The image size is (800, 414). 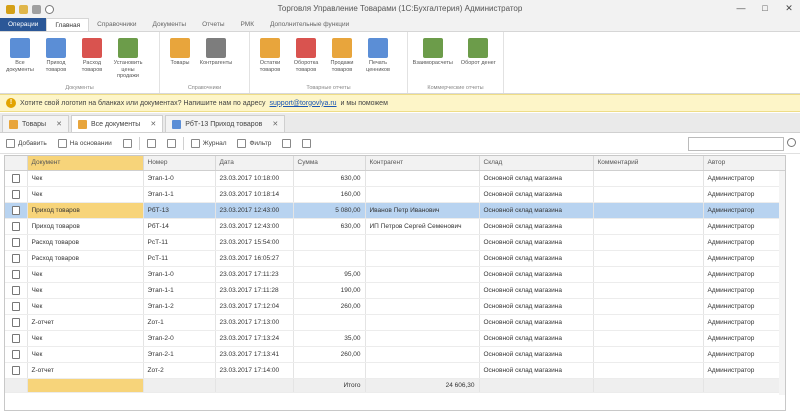 What do you see at coordinates (216, 48) in the screenshot?
I see `people-icon` at bounding box center [216, 48].